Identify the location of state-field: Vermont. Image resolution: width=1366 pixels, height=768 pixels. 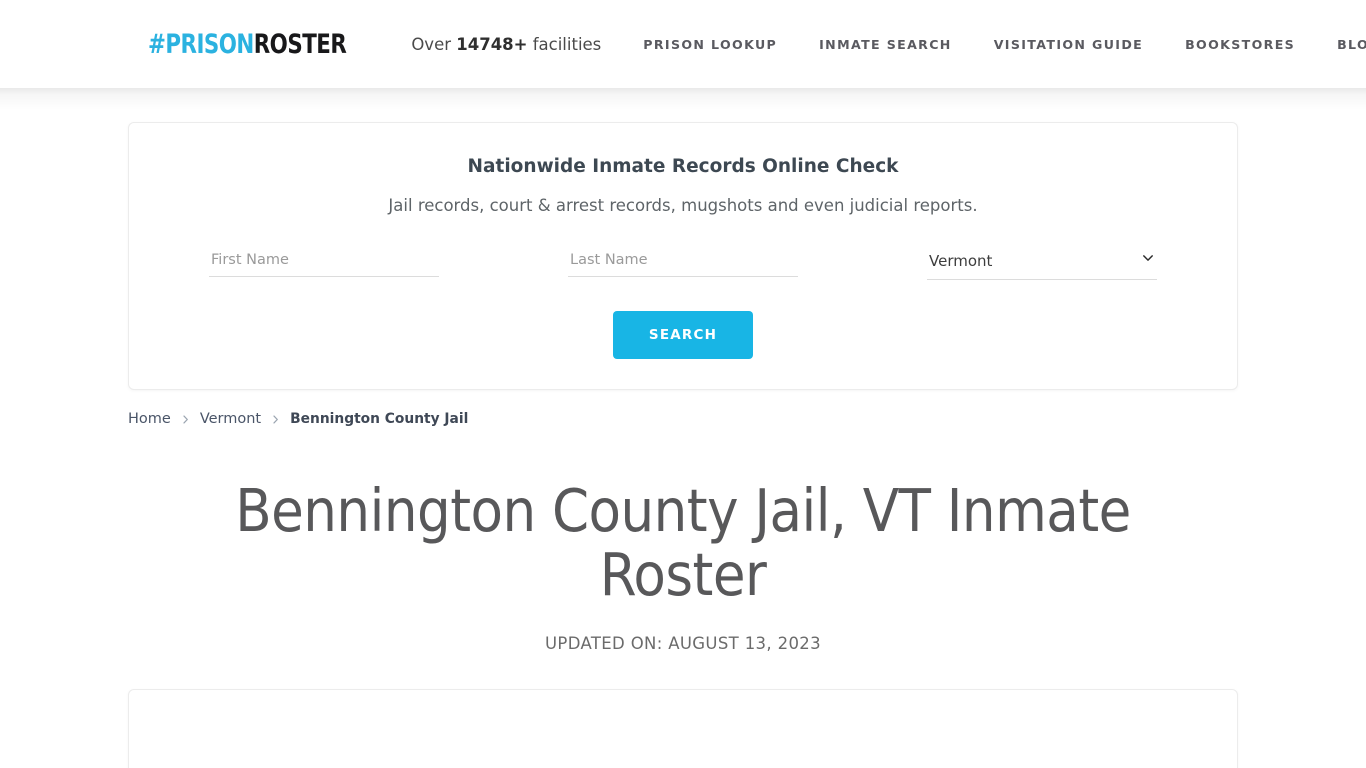
(1042, 264).